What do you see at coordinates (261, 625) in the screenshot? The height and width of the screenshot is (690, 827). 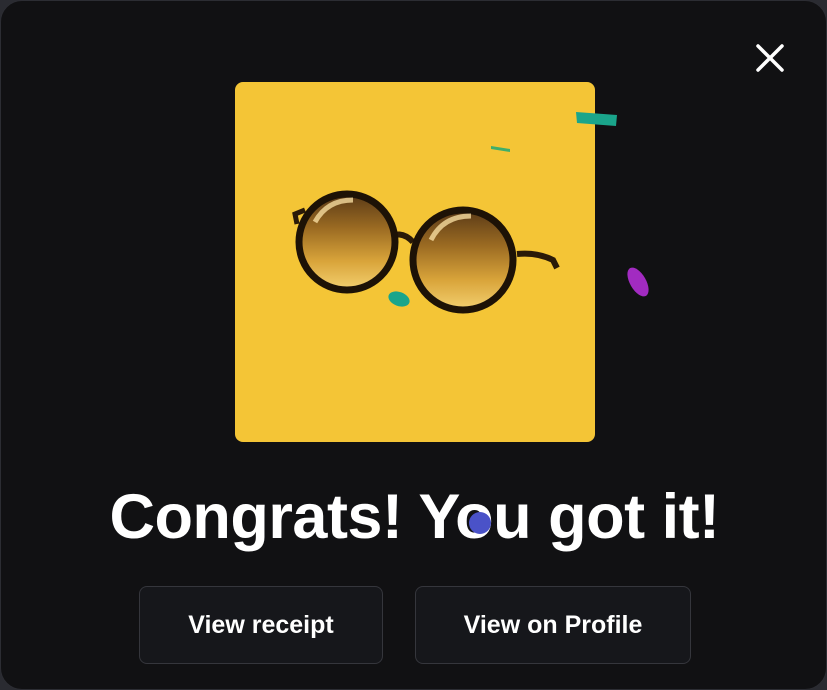 I see `view-receipt-button: View receipt` at bounding box center [261, 625].